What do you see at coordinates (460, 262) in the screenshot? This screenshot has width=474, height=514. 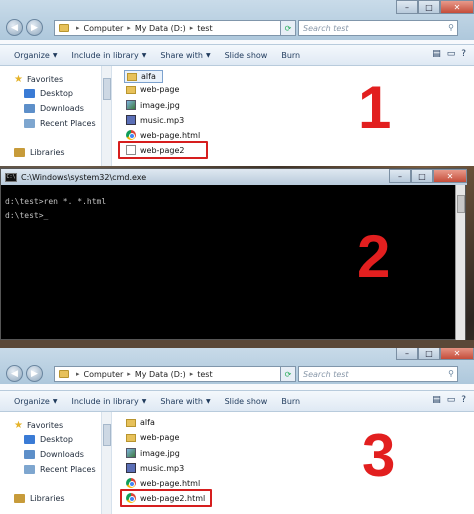 I see `cmd-scrollbar` at bounding box center [460, 262].